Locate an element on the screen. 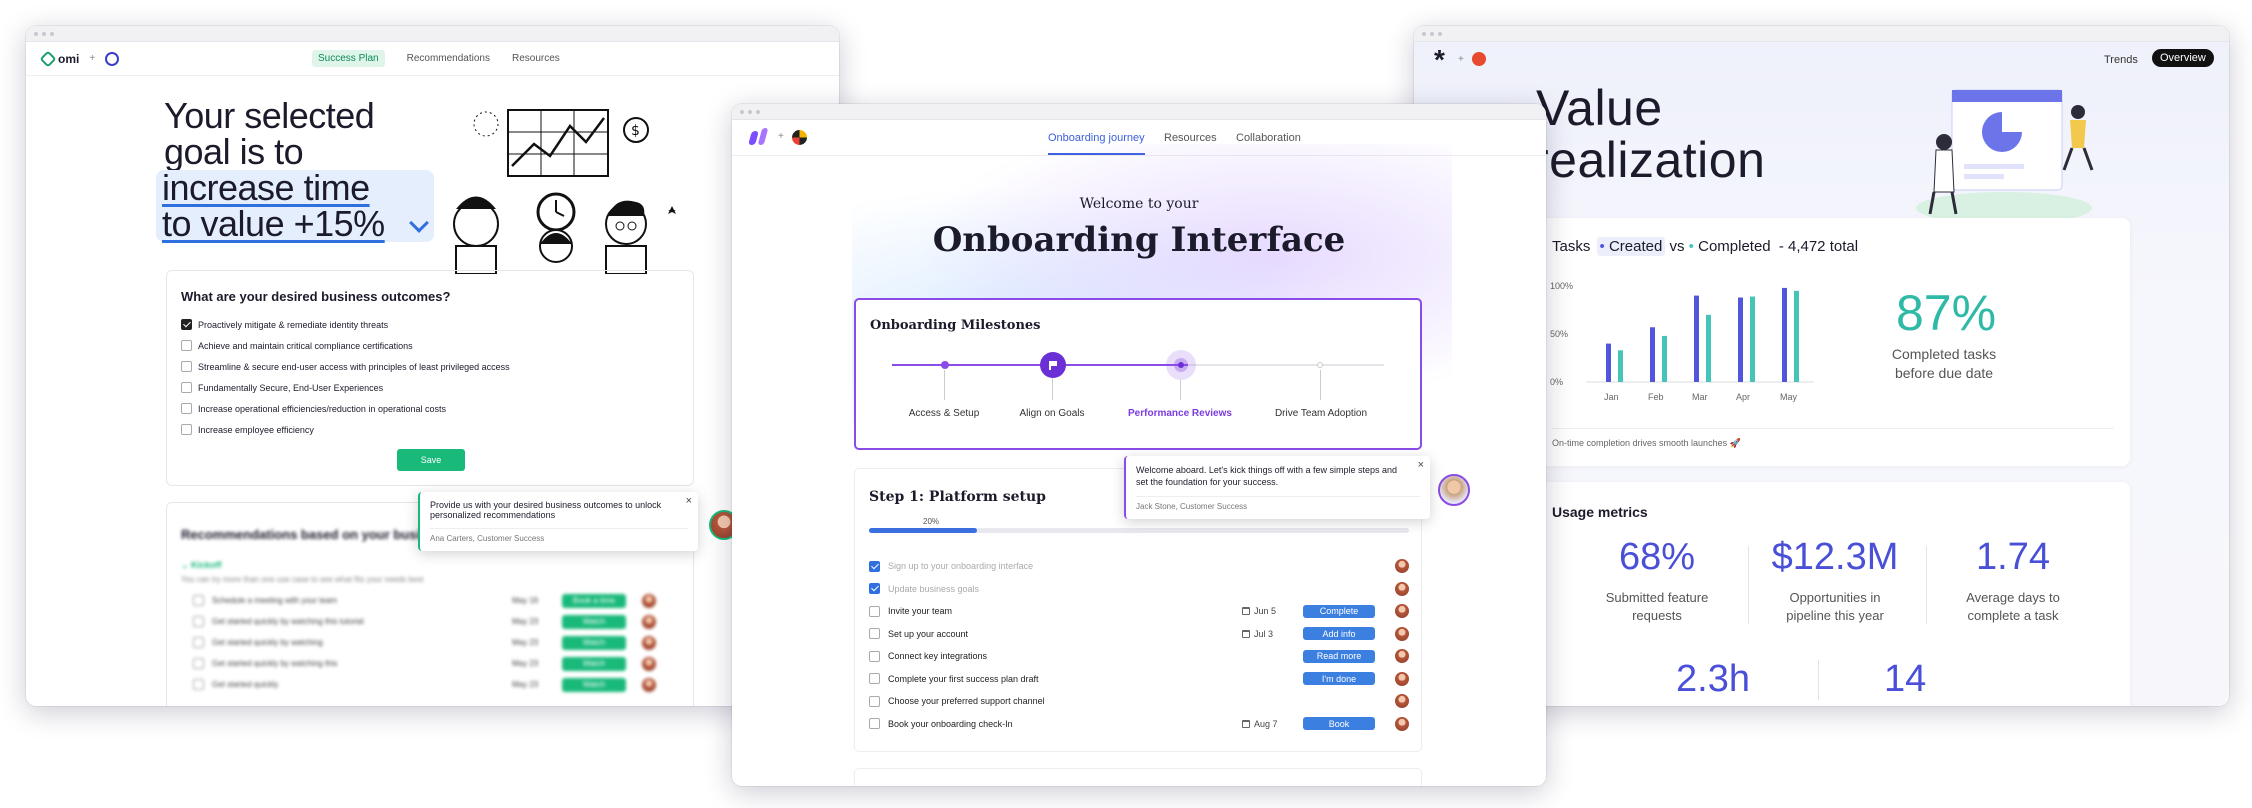  x-tick-label: Apr is located at coordinates (1743, 397).